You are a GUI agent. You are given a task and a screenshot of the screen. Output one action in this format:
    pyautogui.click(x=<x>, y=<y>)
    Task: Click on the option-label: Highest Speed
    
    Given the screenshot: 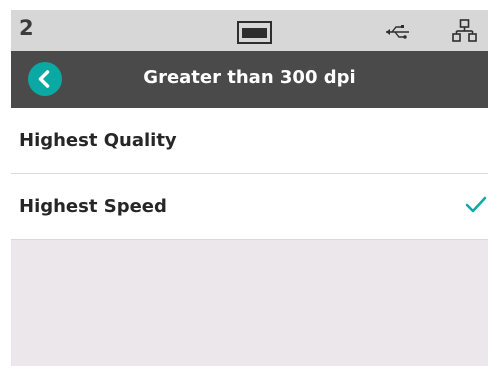 What is the action you would take?
    pyautogui.click(x=93, y=206)
    